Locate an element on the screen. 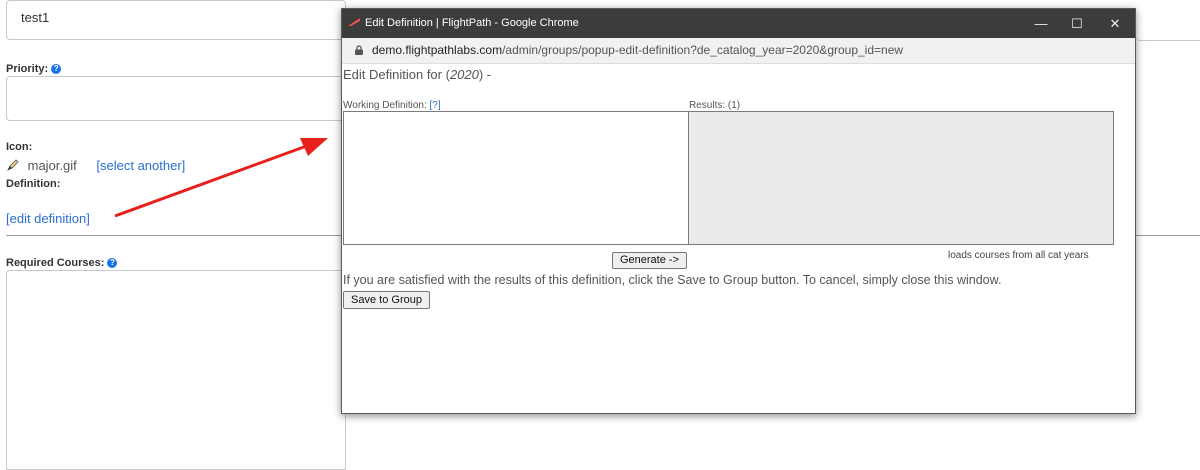  popup-heading: Edit Definition for (2020) - is located at coordinates (417, 74).